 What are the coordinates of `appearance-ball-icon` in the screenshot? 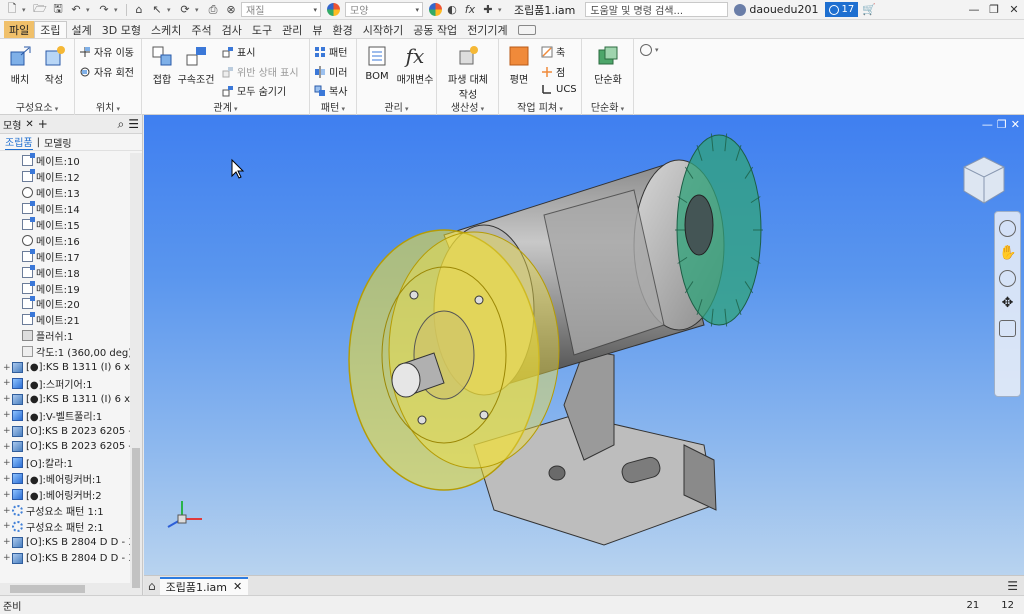 It's located at (333, 9).